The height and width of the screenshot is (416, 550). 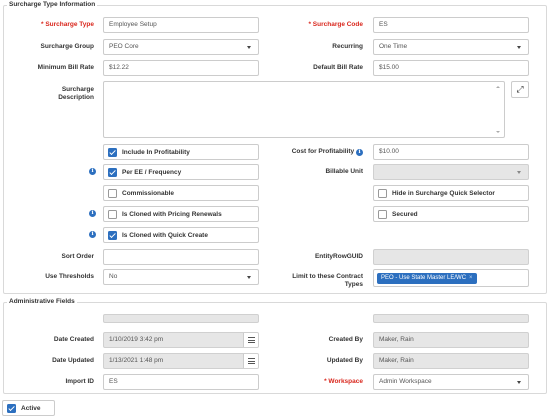 I want to click on surcharge-type-input: Employee Setup, so click(x=181, y=25).